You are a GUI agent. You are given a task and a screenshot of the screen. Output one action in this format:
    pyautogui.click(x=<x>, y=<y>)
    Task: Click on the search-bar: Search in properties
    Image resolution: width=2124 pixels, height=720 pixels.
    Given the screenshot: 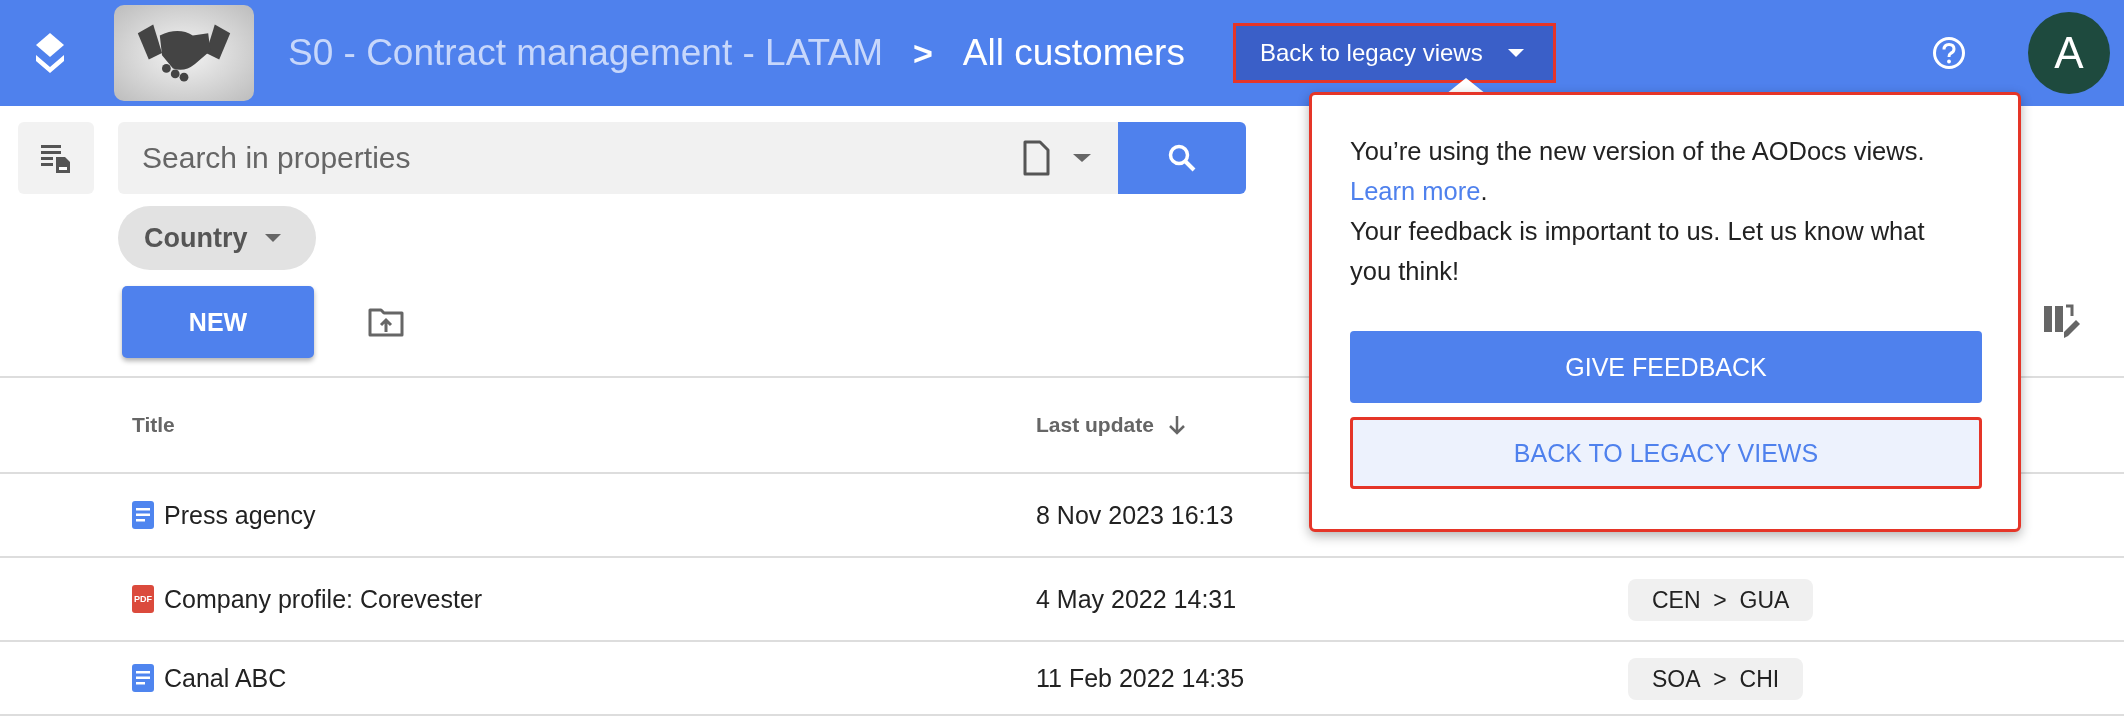 What is the action you would take?
    pyautogui.click(x=618, y=158)
    